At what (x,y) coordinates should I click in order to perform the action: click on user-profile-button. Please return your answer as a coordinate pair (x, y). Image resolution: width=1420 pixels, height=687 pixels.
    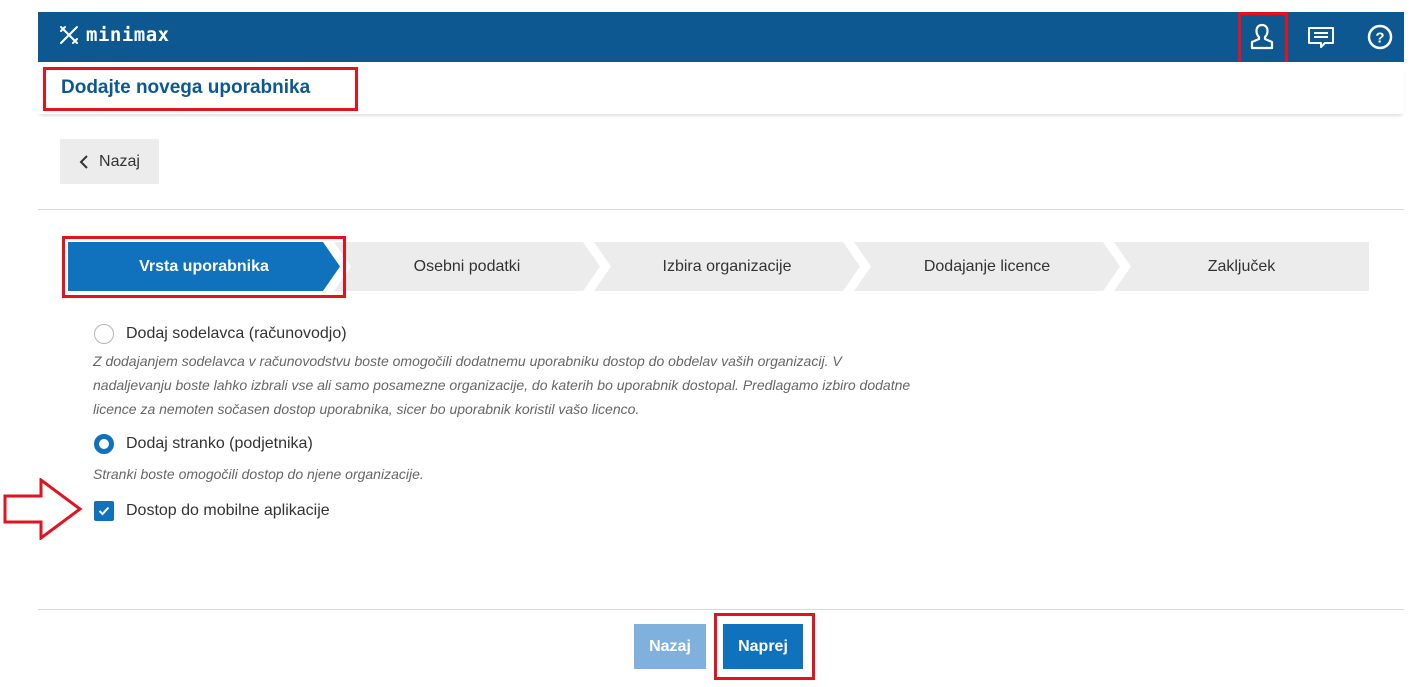
    Looking at the image, I should click on (1262, 37).